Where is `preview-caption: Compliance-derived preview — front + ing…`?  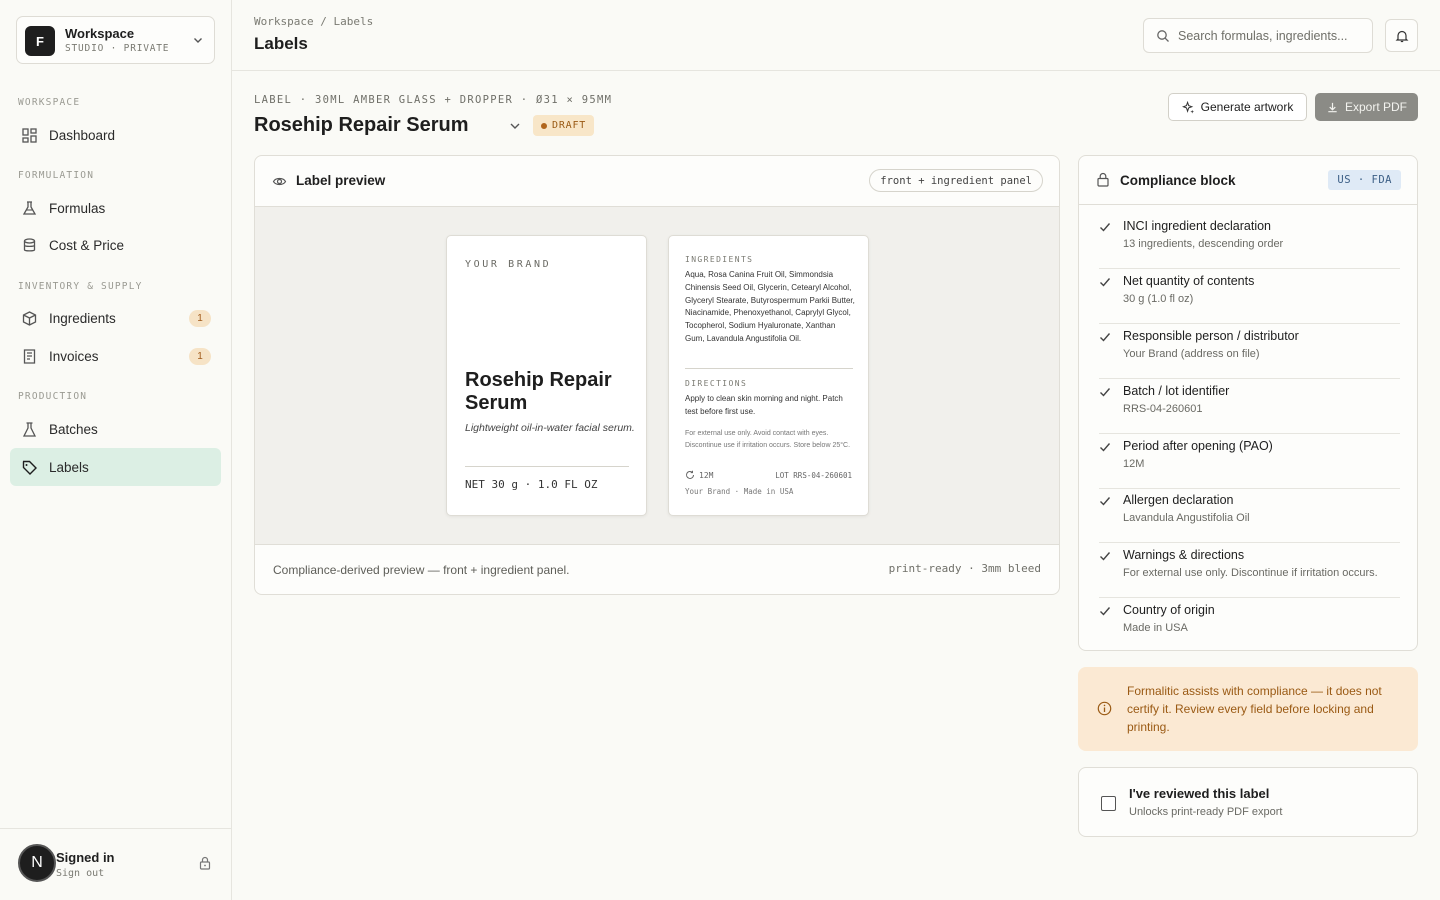
preview-caption: Compliance-derived preview — front + ing… is located at coordinates (421, 570).